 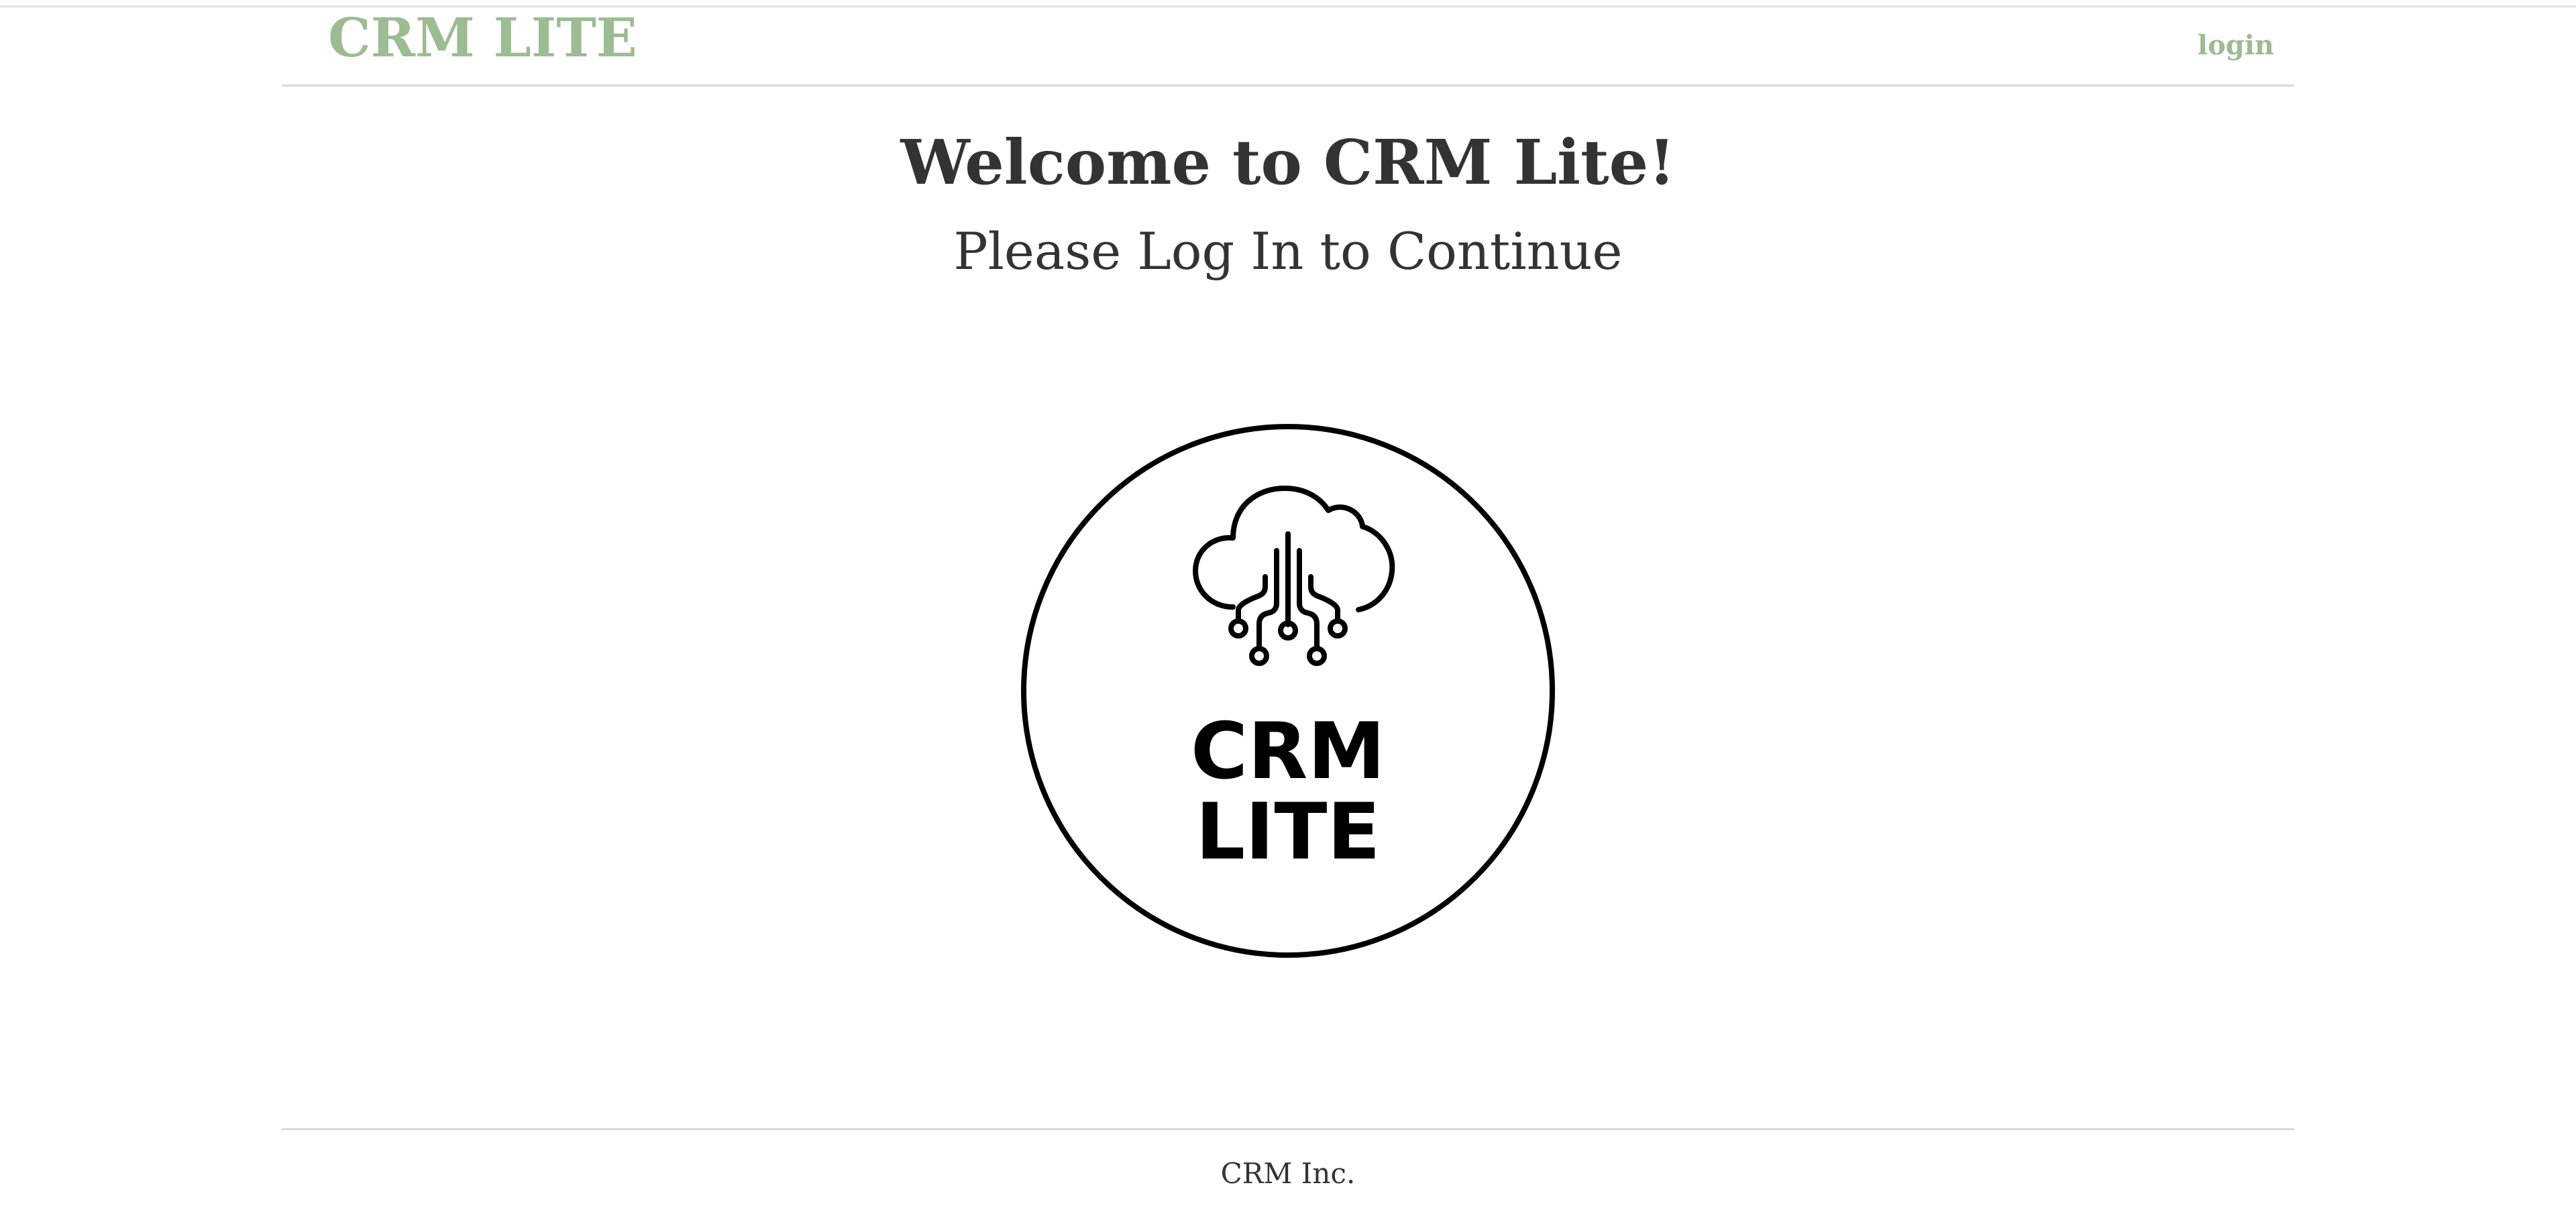 I want to click on welcome-heading: Welcome to CRM Lite!, so click(x=1288, y=162).